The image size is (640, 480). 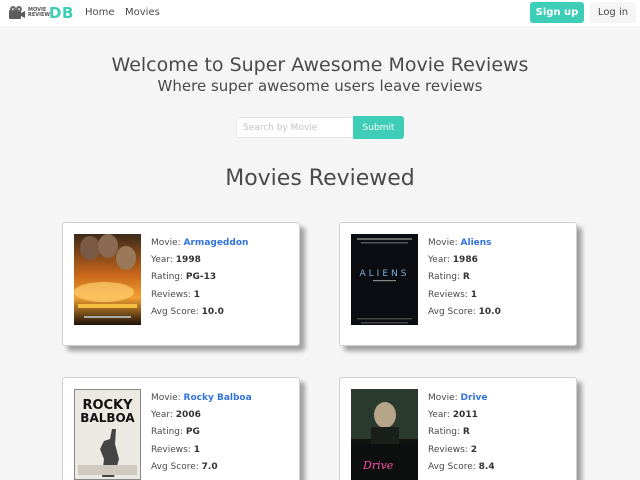 I want to click on section-title: Movies Reviewed, so click(x=320, y=178).